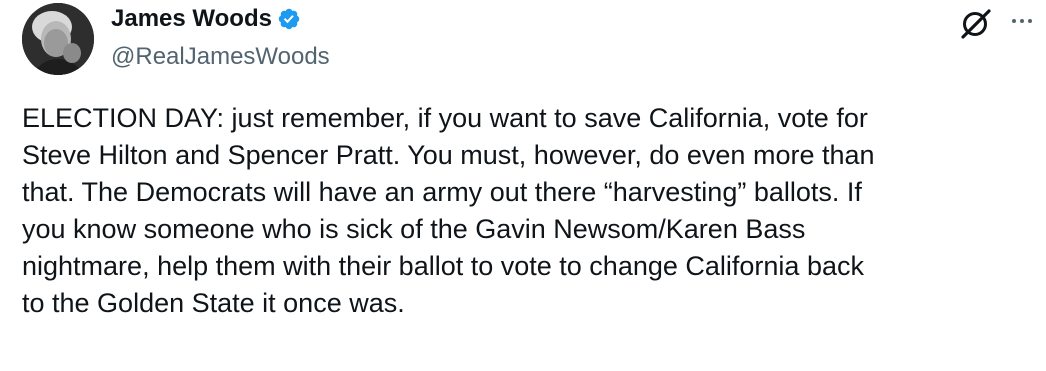 This screenshot has height=371, width=1046. I want to click on author-name-row: James Woods, so click(206, 19).